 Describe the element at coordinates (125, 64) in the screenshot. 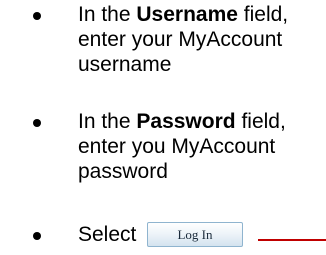

I see `instruction-line-3: username` at that location.